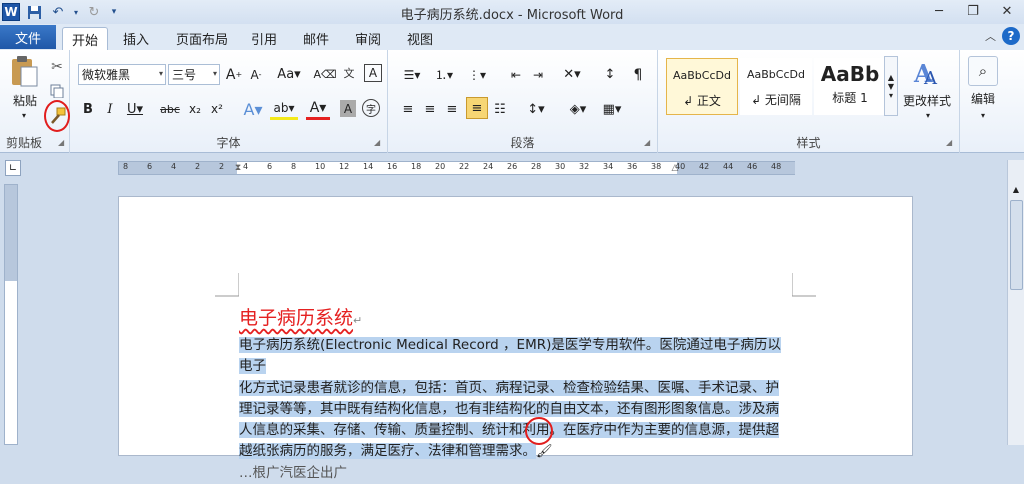 The width and height of the screenshot is (1024, 484). I want to click on paragraph-line: 人信息的采集、存储、传输、质量控制、统计和利用。在医疗中作为主要的信息源，提供超, so click(516, 430).